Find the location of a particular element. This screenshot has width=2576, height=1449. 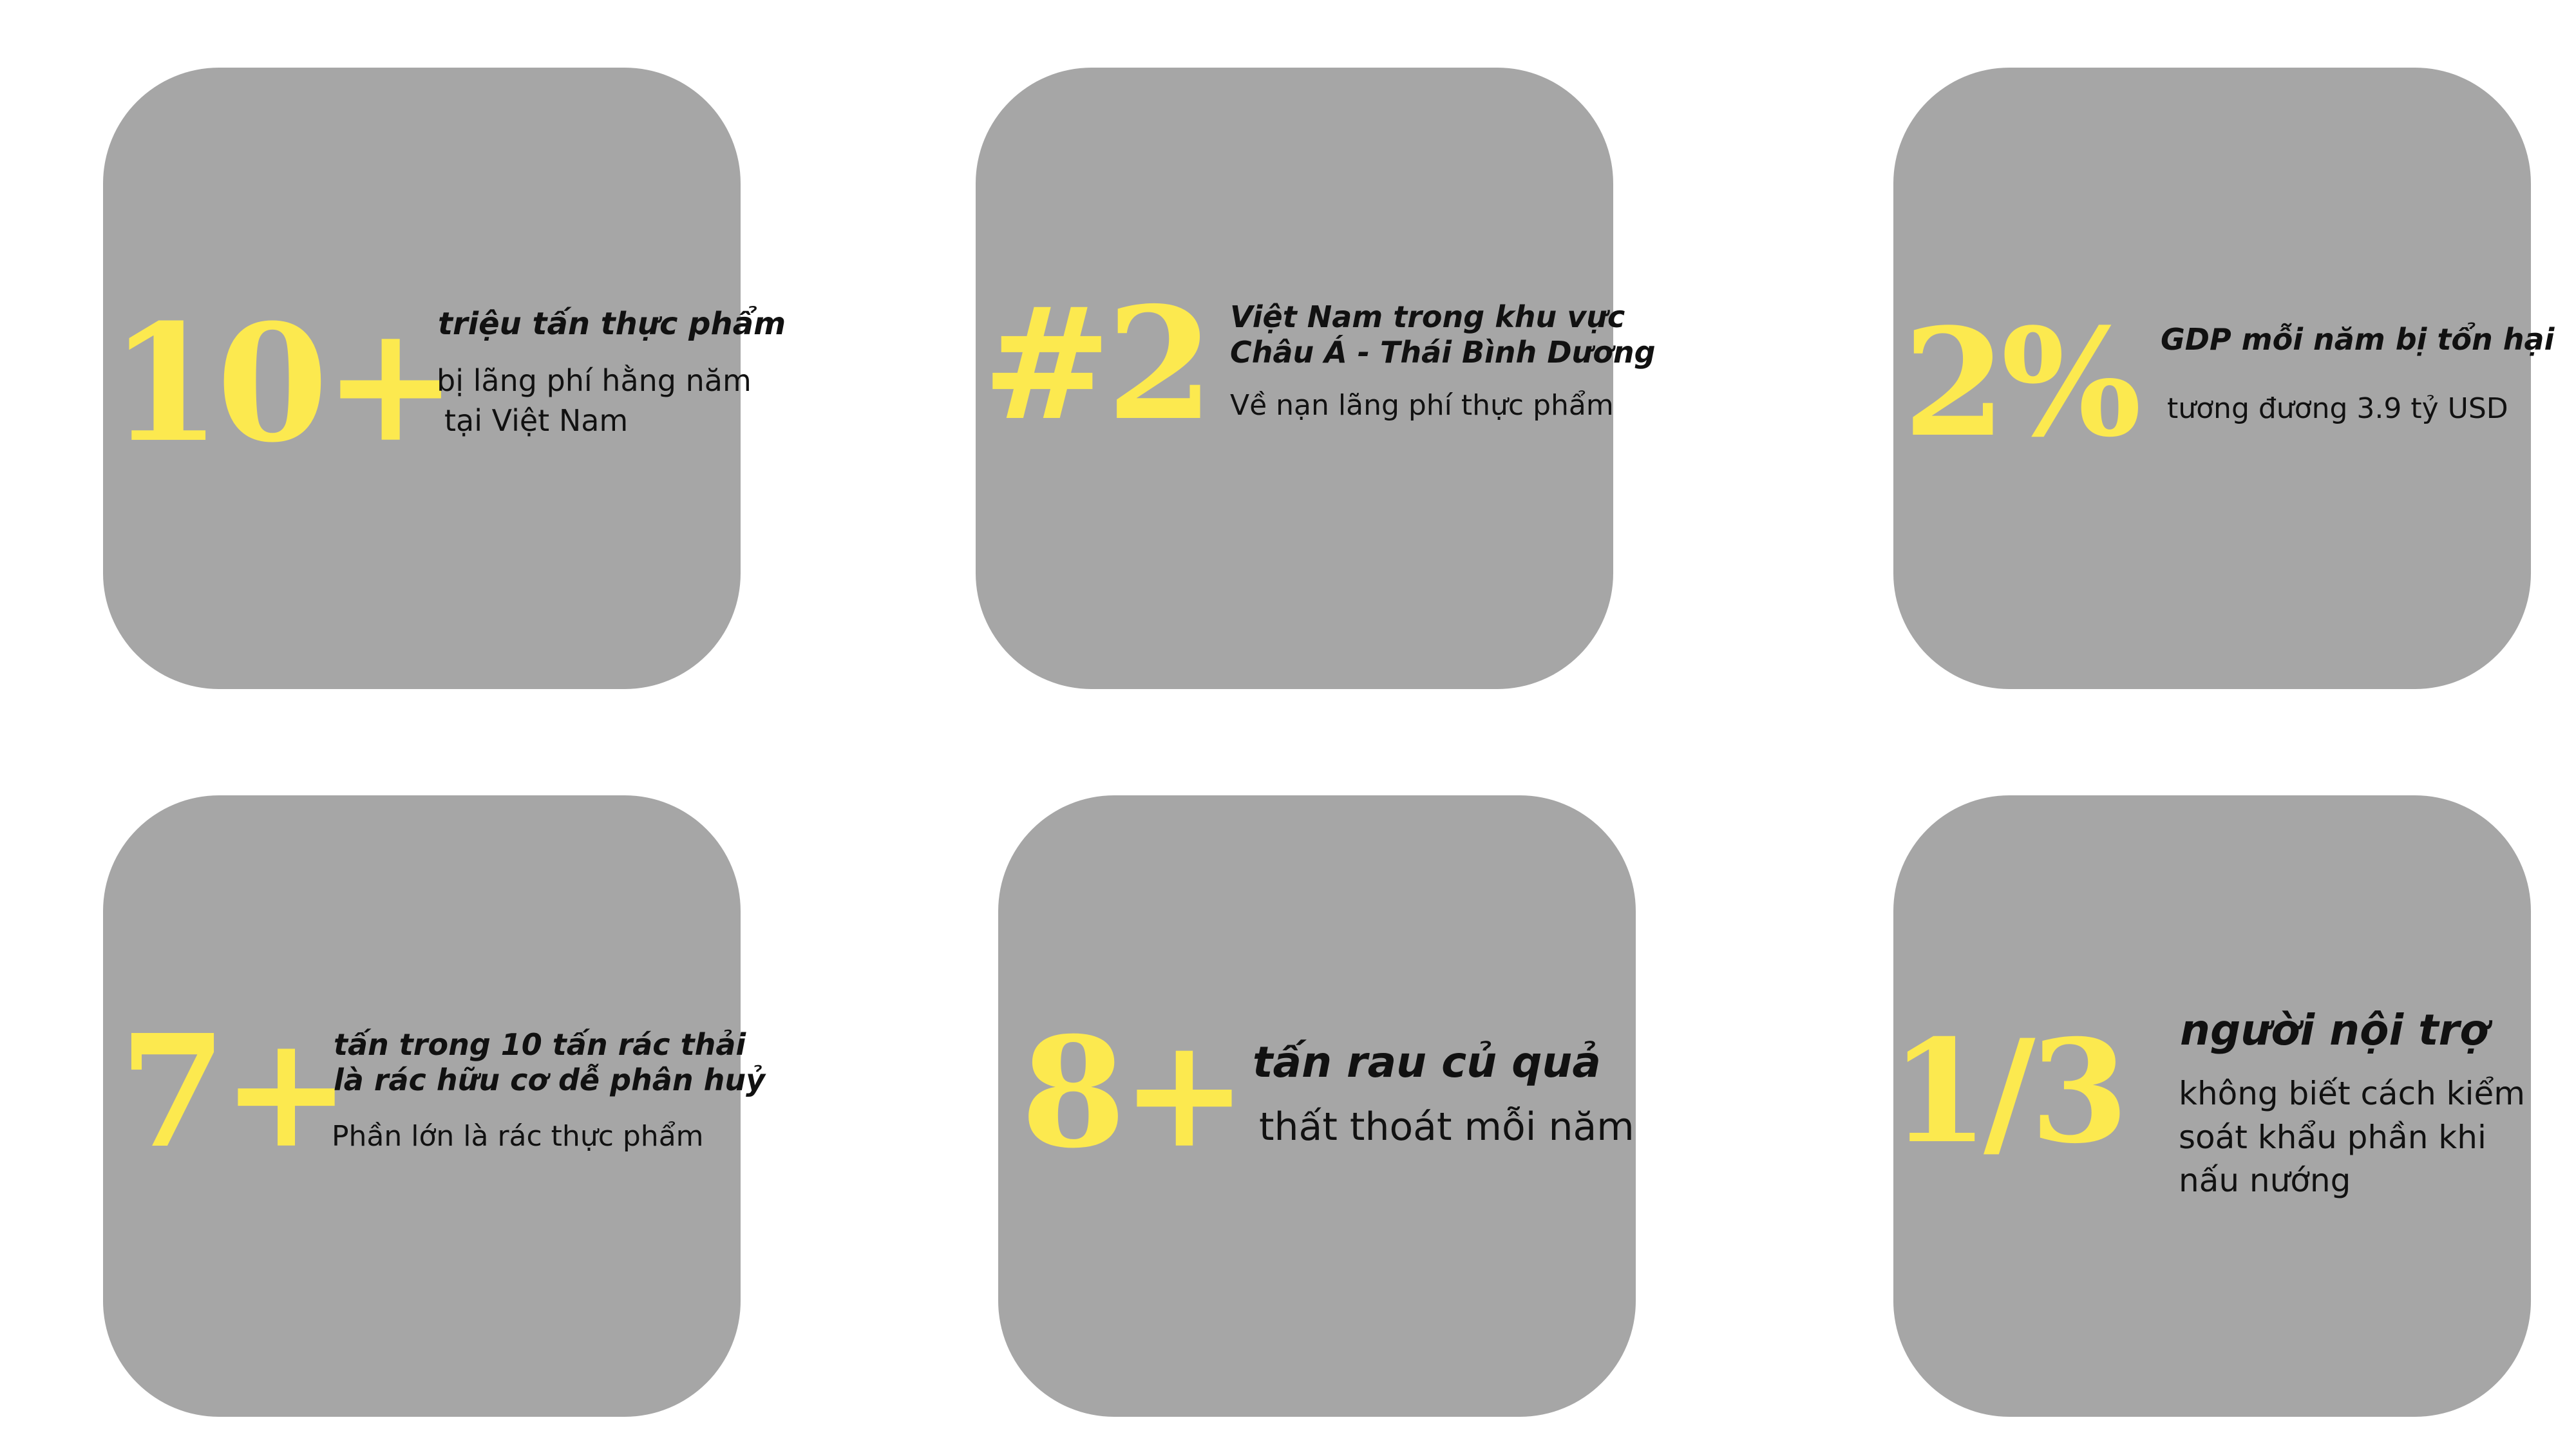

stat-description-line: soát khẩu phần khi is located at coordinates (2332, 1137).